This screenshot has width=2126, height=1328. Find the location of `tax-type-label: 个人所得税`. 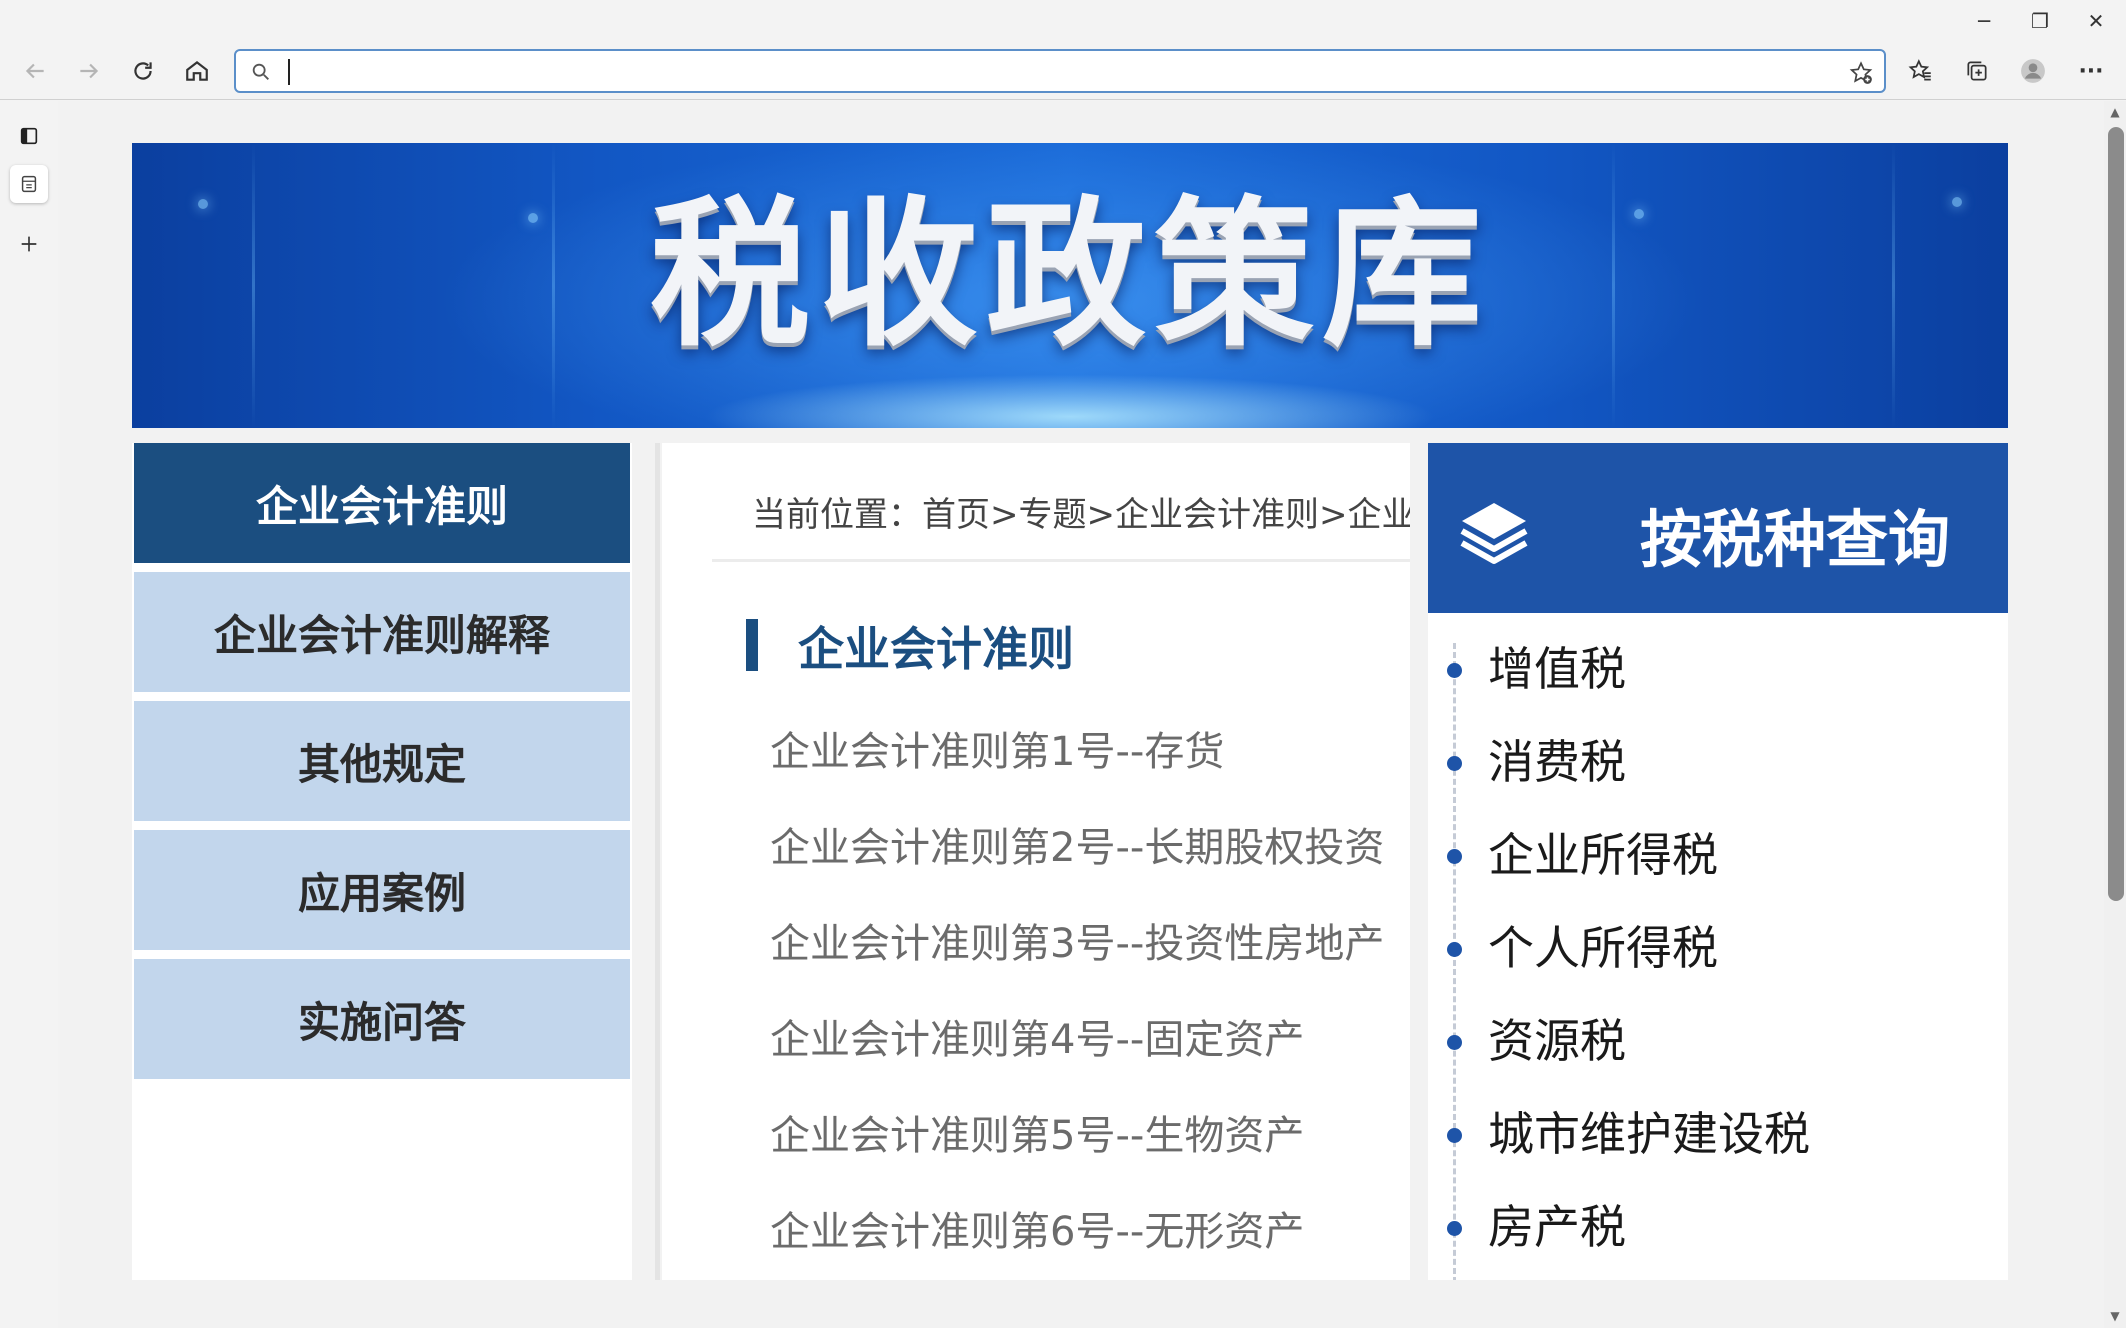

tax-type-label: 个人所得税 is located at coordinates (1603, 948).